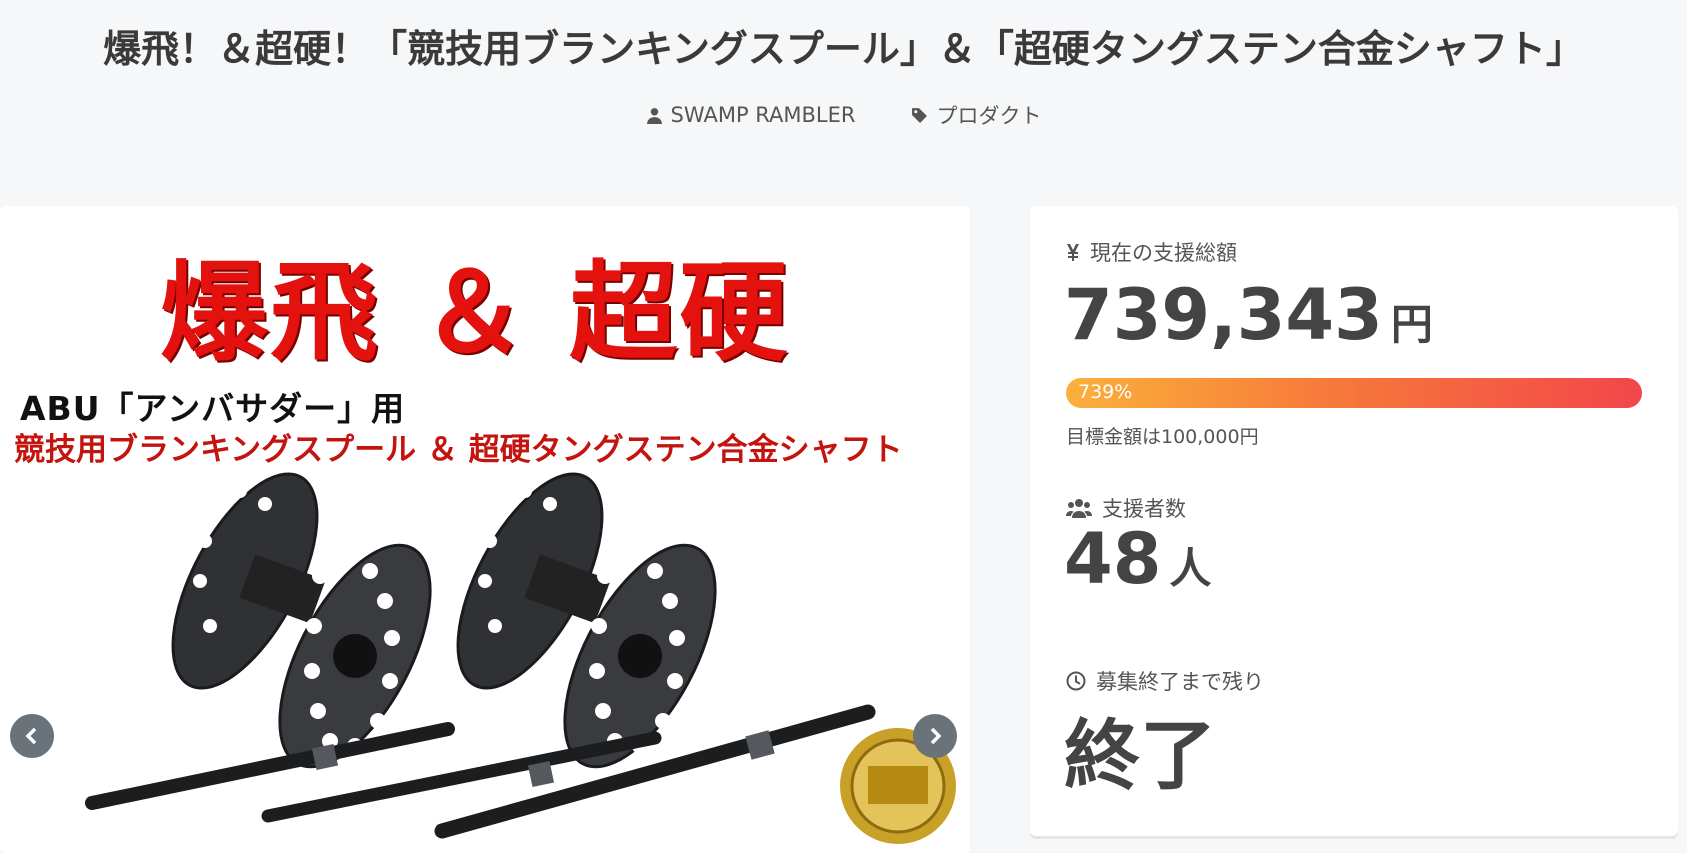 The width and height of the screenshot is (1687, 853). I want to click on remaining-label: 募集終了まで残り, so click(1165, 681).